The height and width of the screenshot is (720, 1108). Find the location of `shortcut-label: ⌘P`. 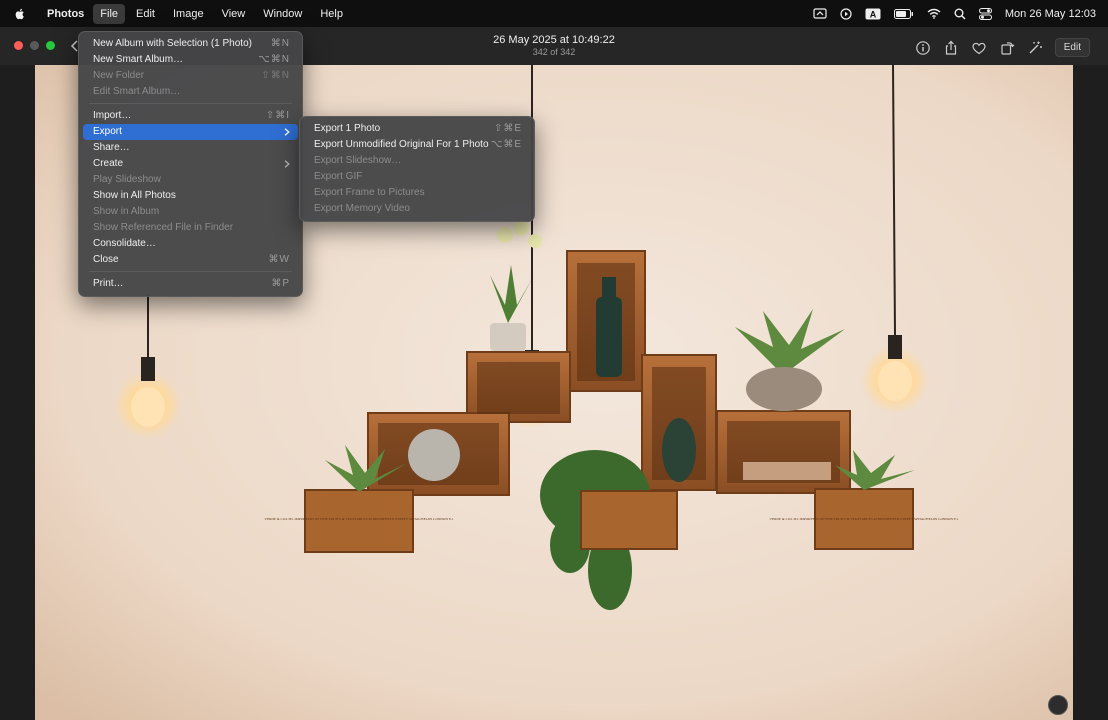

shortcut-label: ⌘P is located at coordinates (280, 283).